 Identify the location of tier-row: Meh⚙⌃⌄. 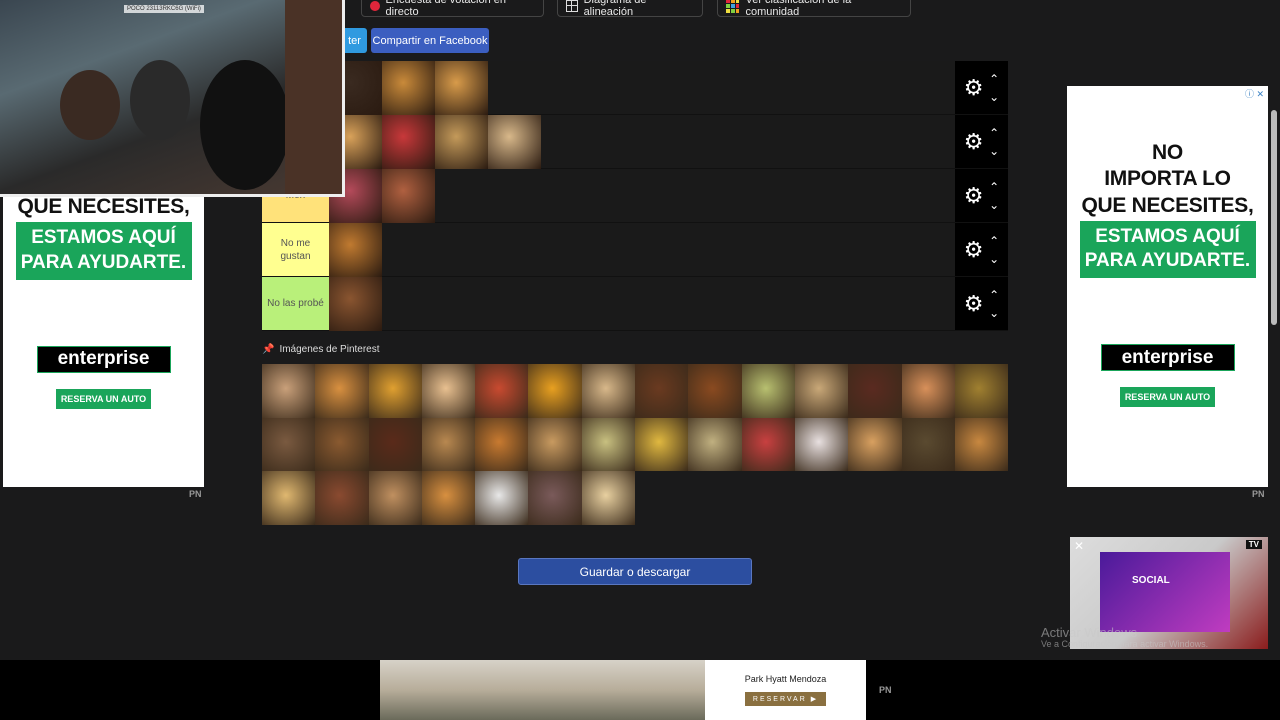
(635, 196).